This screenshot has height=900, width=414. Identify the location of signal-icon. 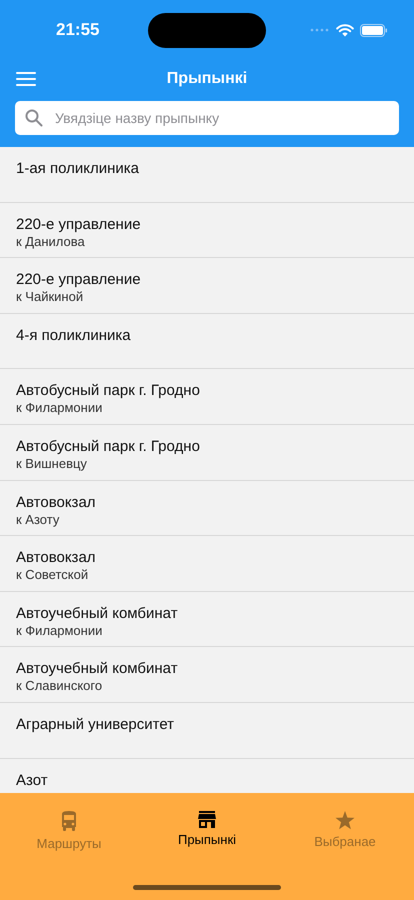
(320, 30).